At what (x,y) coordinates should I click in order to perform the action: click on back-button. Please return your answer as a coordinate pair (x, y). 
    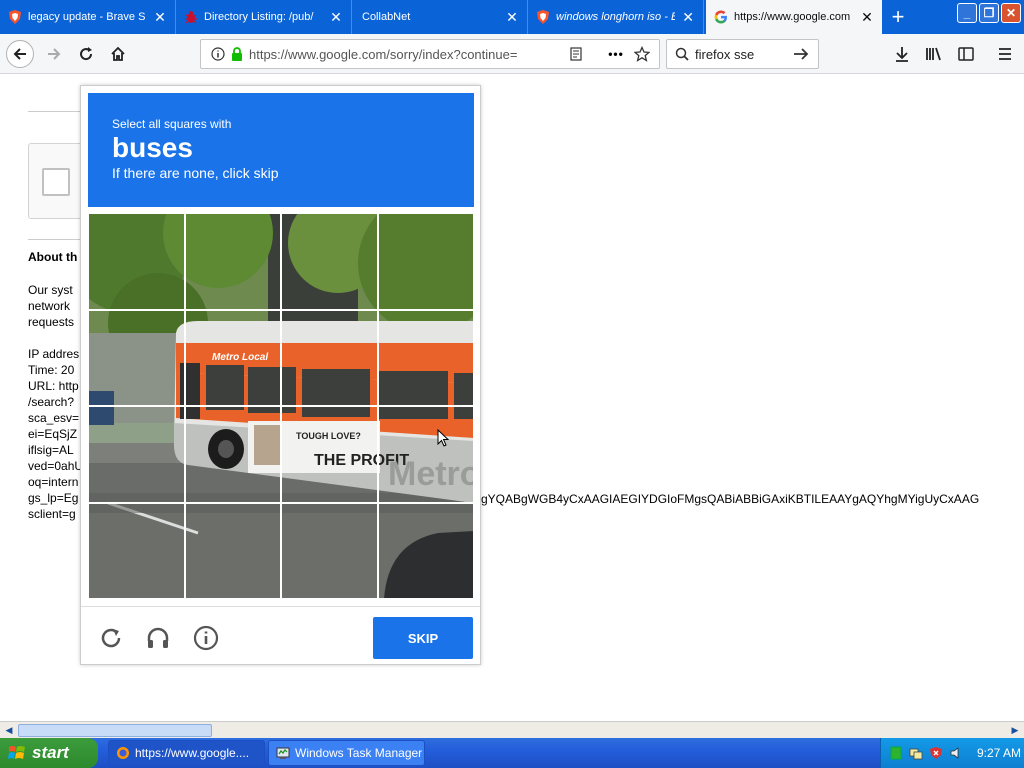
    Looking at the image, I should click on (20, 54).